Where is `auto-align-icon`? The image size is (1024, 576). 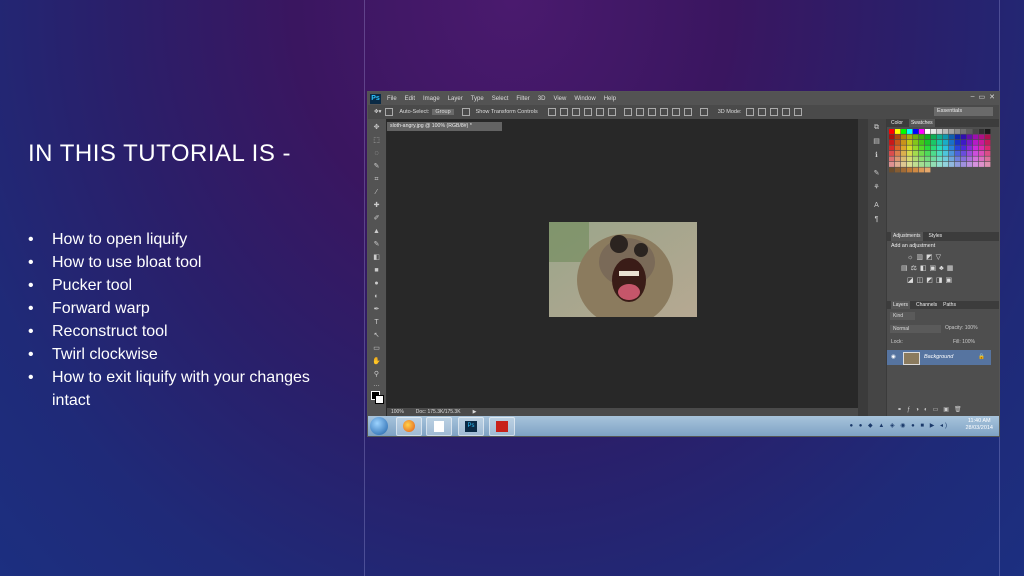 auto-align-icon is located at coordinates (703, 112).